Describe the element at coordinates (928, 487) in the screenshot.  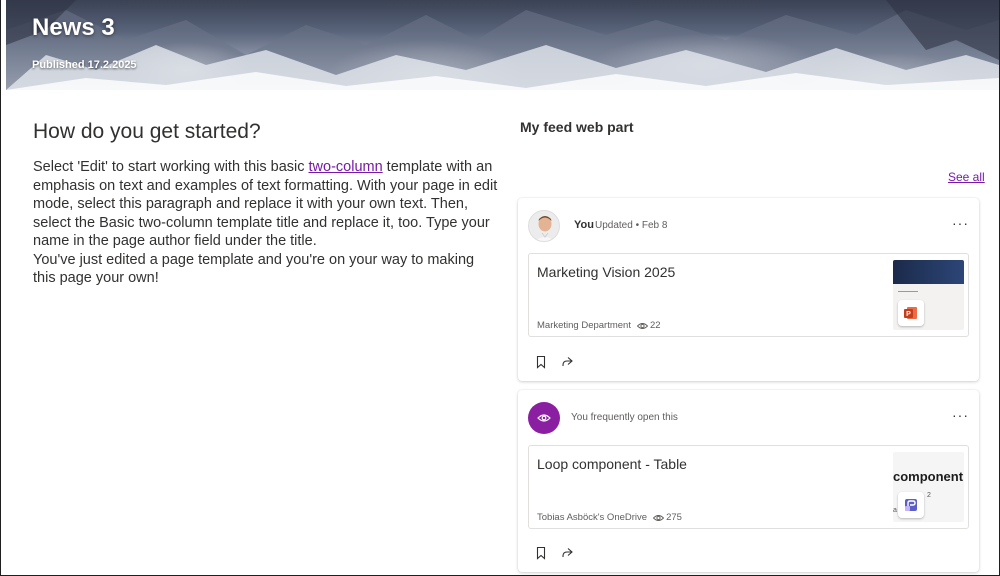
I see `document-thumbnail: component - 2 a` at that location.